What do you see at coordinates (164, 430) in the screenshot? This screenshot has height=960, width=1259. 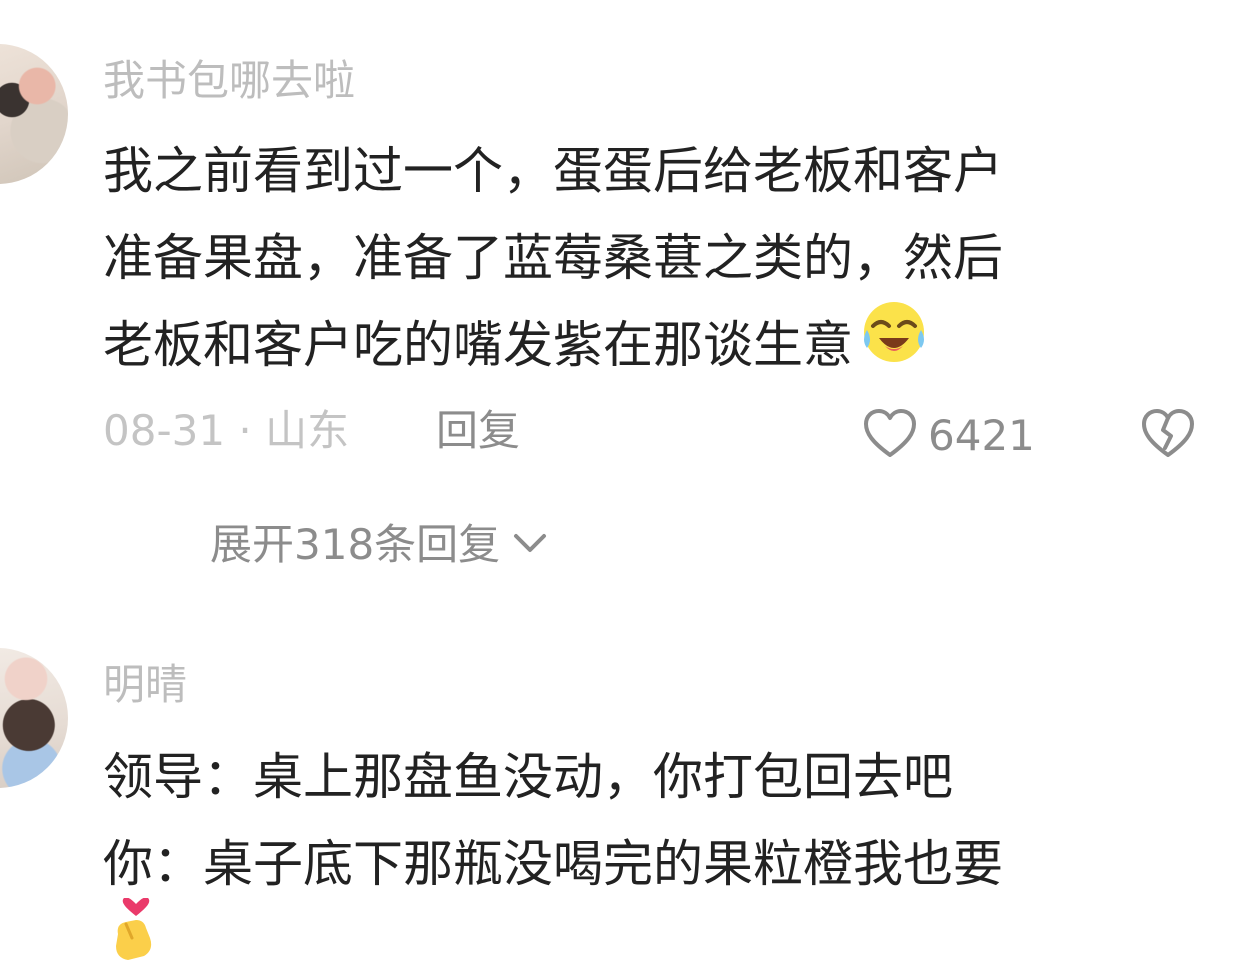 I see `comment-date: 08-31` at bounding box center [164, 430].